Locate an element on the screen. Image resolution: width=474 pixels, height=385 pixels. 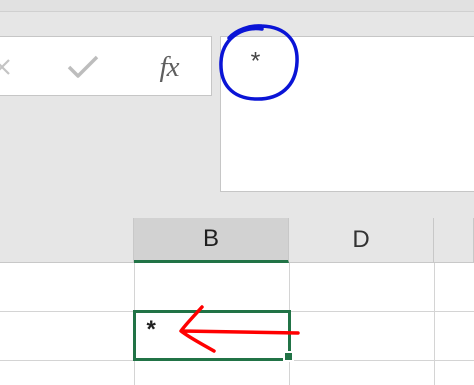
gridline-vertical is located at coordinates (434, 324).